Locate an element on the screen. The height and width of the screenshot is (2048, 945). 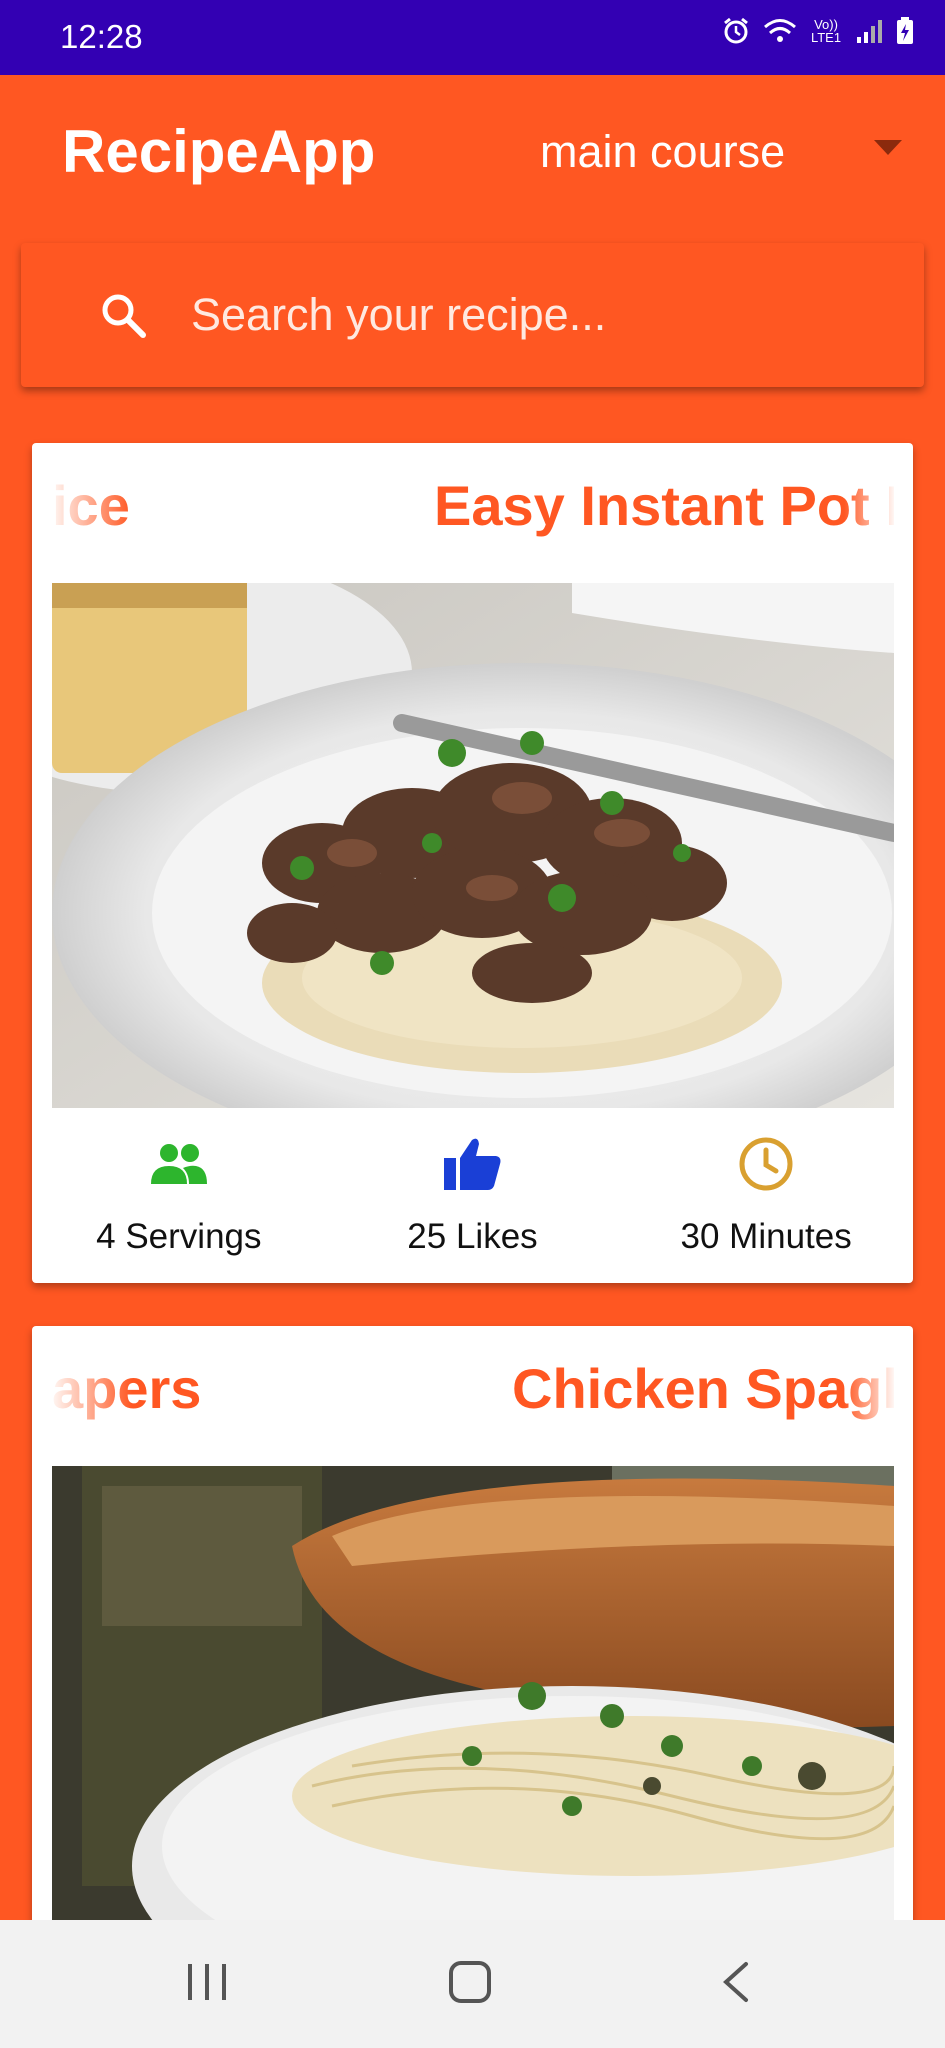
dropdown-arrow-icon is located at coordinates (888, 147).